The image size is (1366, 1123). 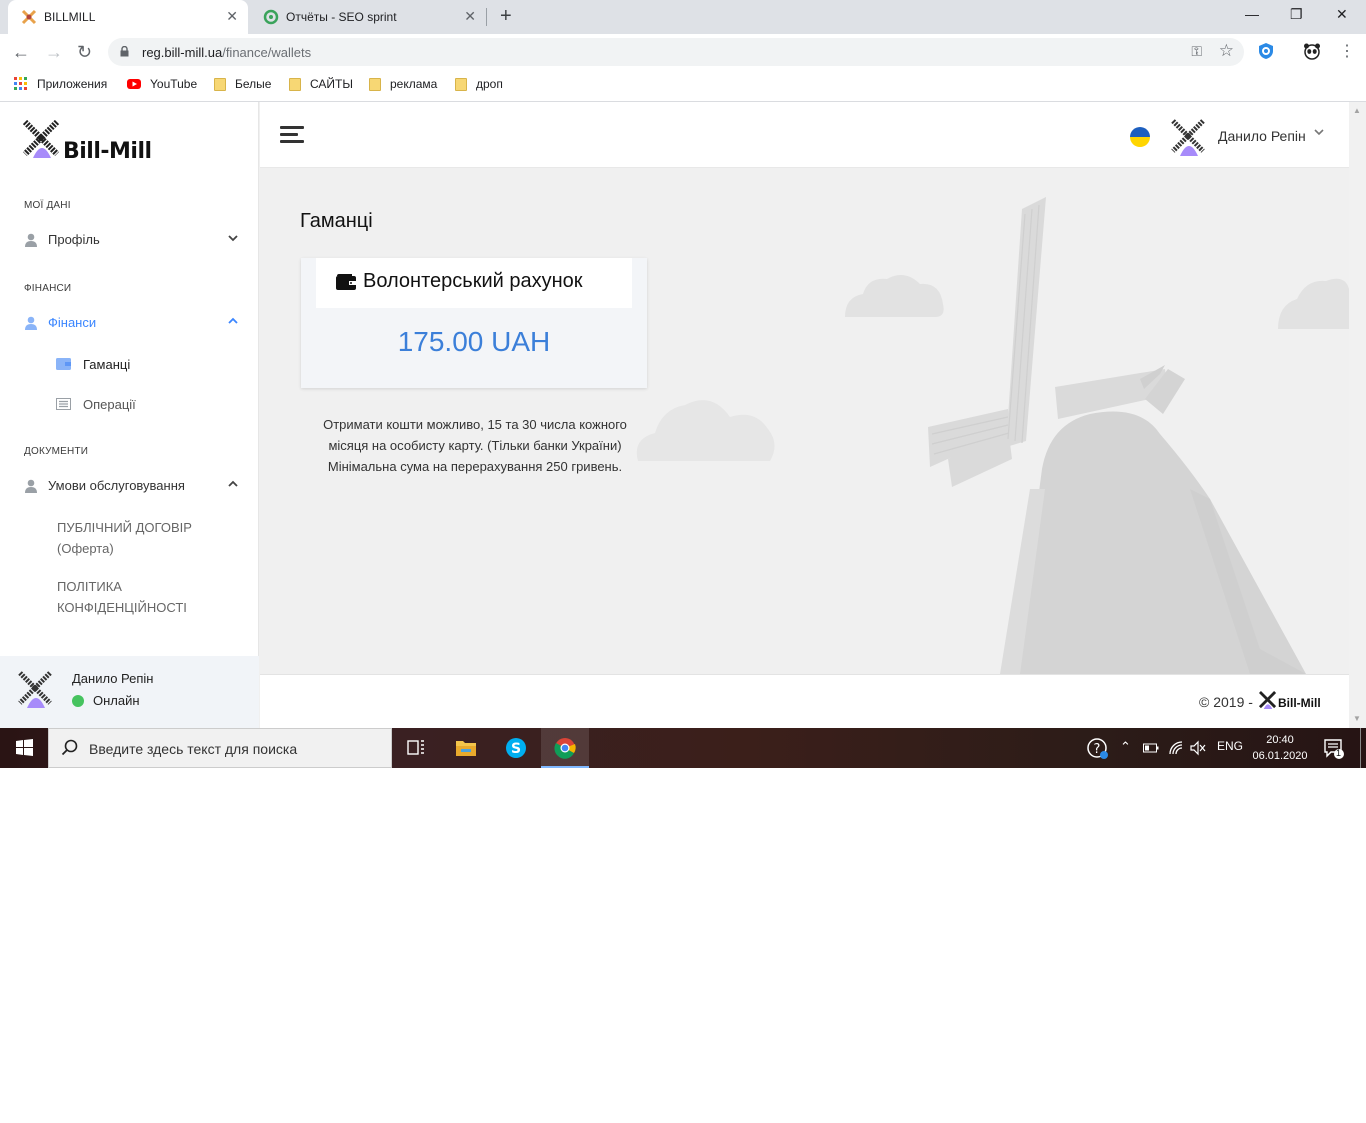 I want to click on sidebar-item-finance: Фінанси, so click(x=134, y=325).